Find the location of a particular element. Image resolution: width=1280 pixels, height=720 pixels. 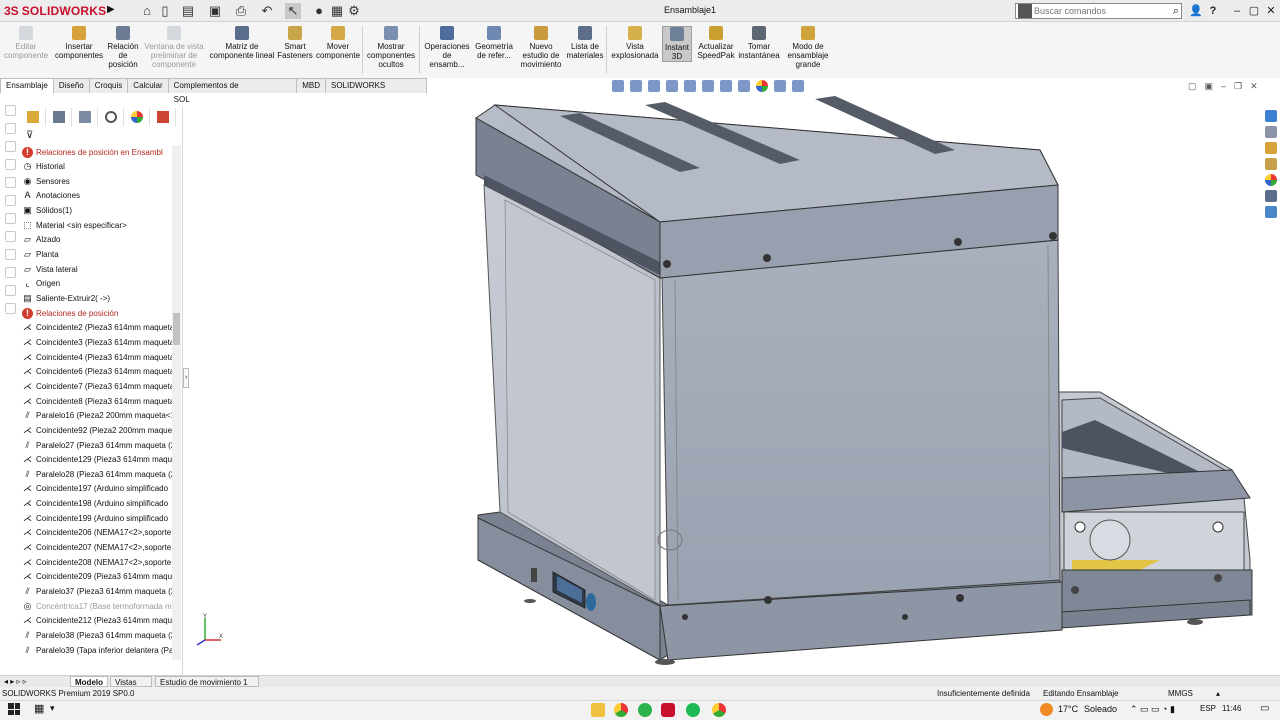

tile-icon: ▢ is located at coordinates (1192, 86).